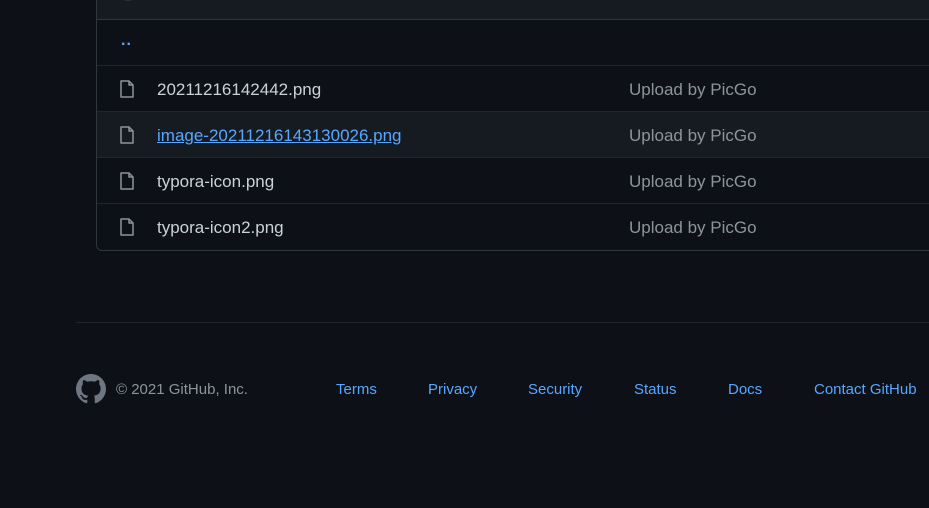  Describe the element at coordinates (655, 389) in the screenshot. I see `footer-link-status: Status` at that location.